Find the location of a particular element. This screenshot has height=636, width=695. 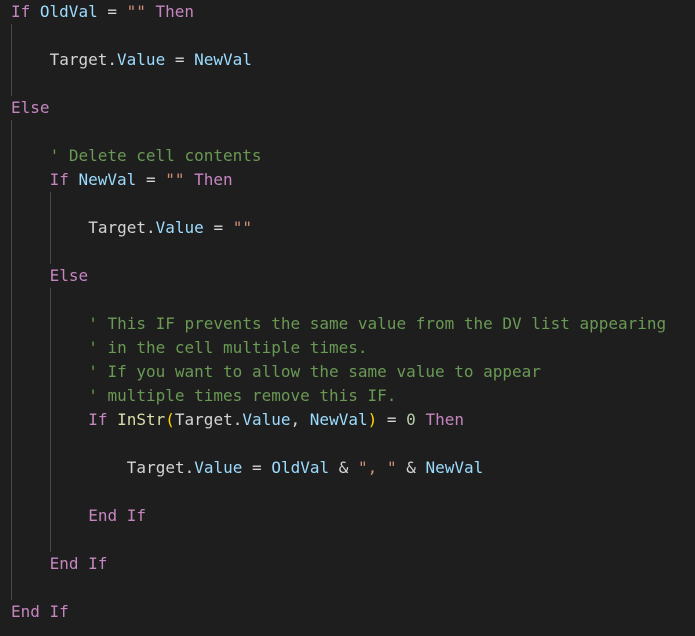

code-line: ' in the cell multiple times. is located at coordinates (347, 348).